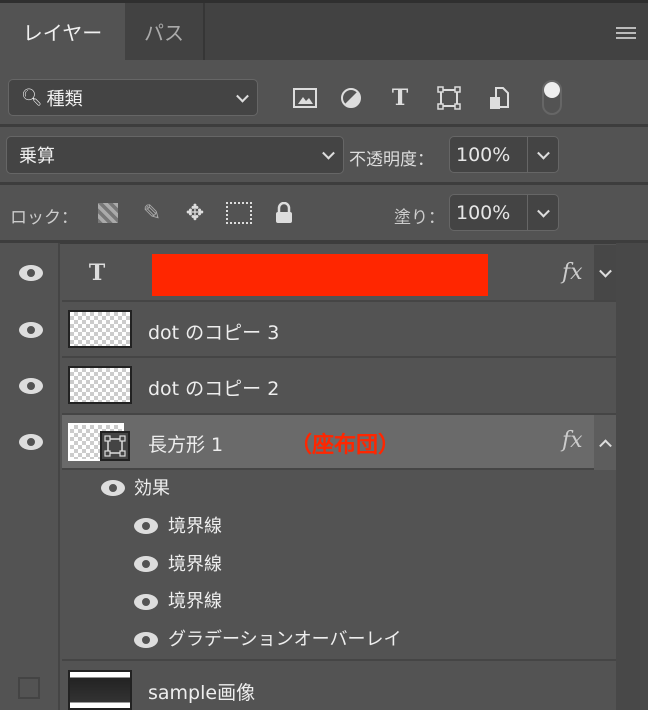 Image resolution: width=648 pixels, height=710 pixels. Describe the element at coordinates (62, 31) in the screenshot. I see `tab-layers: レイヤー` at that location.